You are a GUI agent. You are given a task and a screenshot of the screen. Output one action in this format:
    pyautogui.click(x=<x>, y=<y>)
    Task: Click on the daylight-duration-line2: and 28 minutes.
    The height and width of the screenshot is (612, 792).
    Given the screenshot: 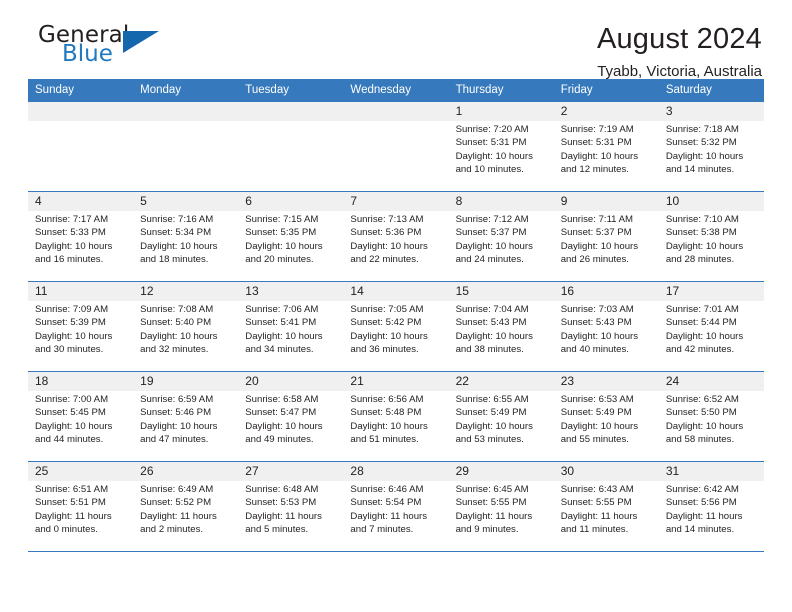 What is the action you would take?
    pyautogui.click(x=700, y=260)
    